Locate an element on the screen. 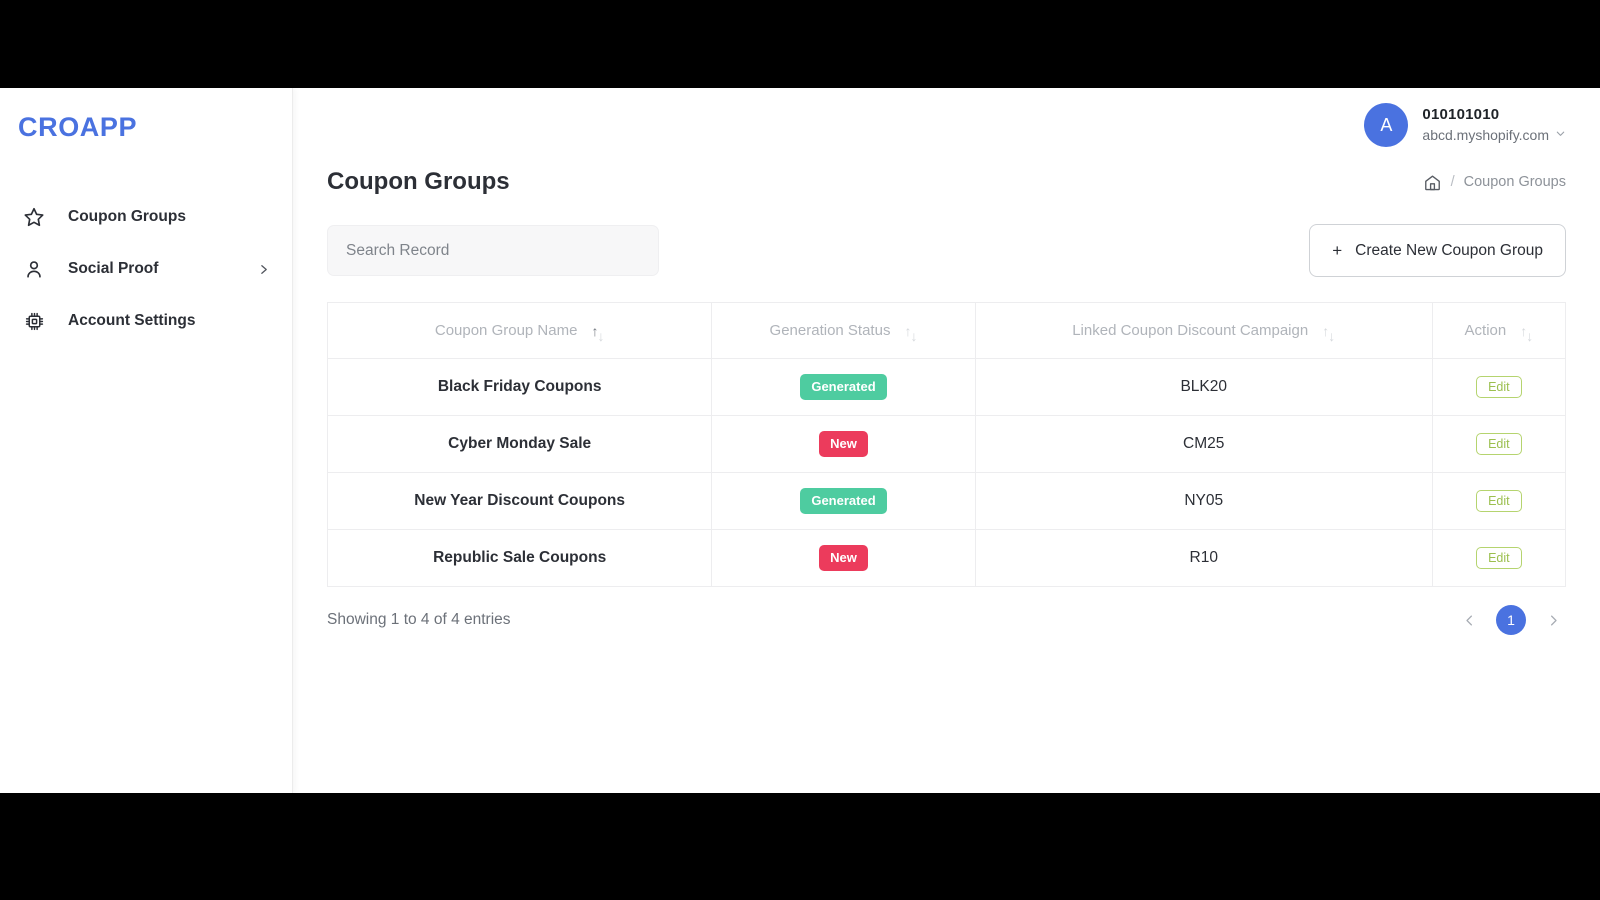  page-button-1: 1 is located at coordinates (1511, 620).